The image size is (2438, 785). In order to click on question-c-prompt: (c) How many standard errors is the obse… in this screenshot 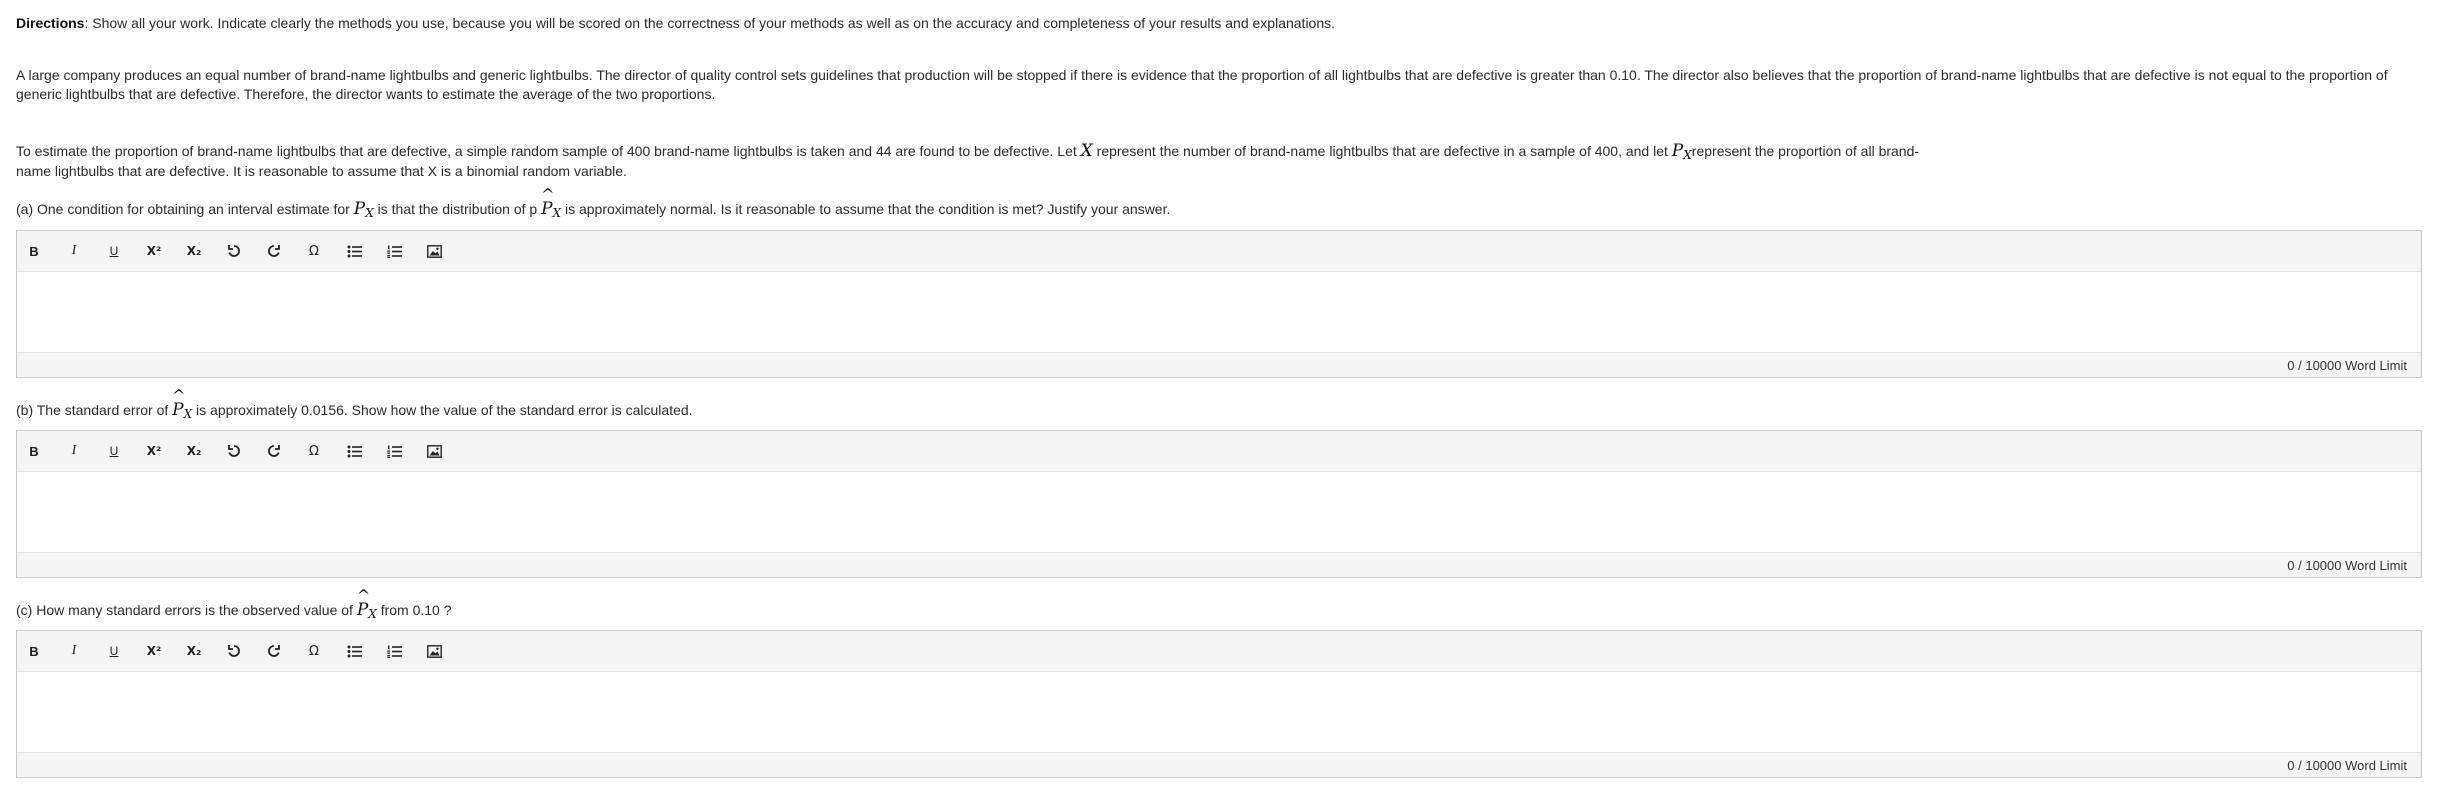, I will do `click(234, 604)`.